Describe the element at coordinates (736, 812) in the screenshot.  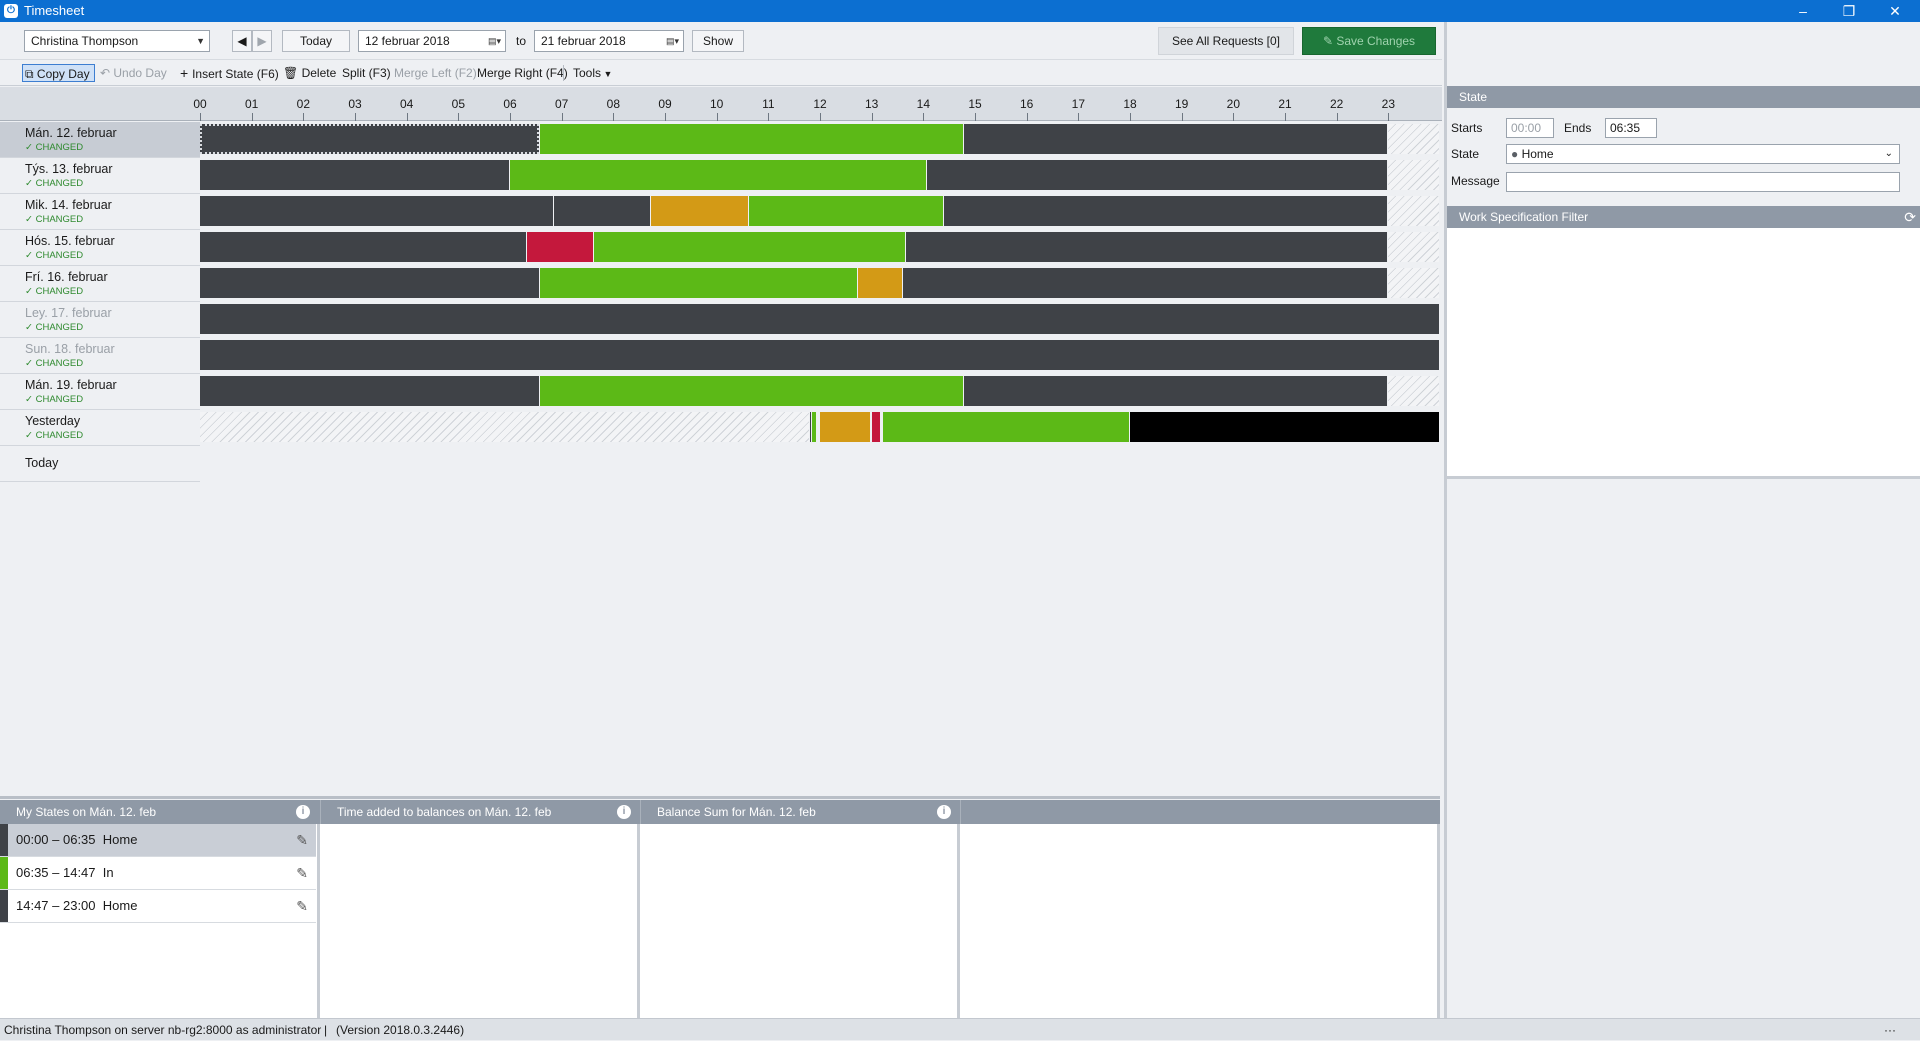
I see `balance-sum-title: Balance Sum for Mán. 12. feb` at that location.